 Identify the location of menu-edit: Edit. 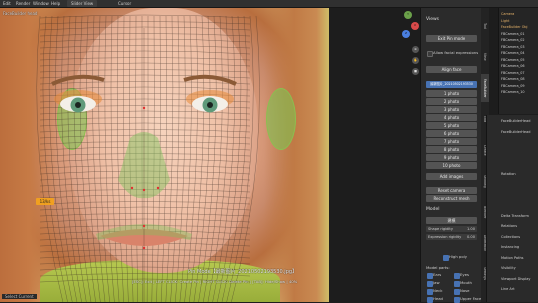
(7, 3).